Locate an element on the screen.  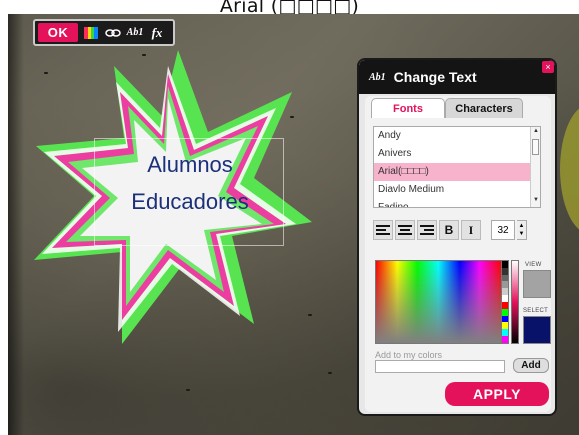
background-shape is located at coordinates (569, 169).